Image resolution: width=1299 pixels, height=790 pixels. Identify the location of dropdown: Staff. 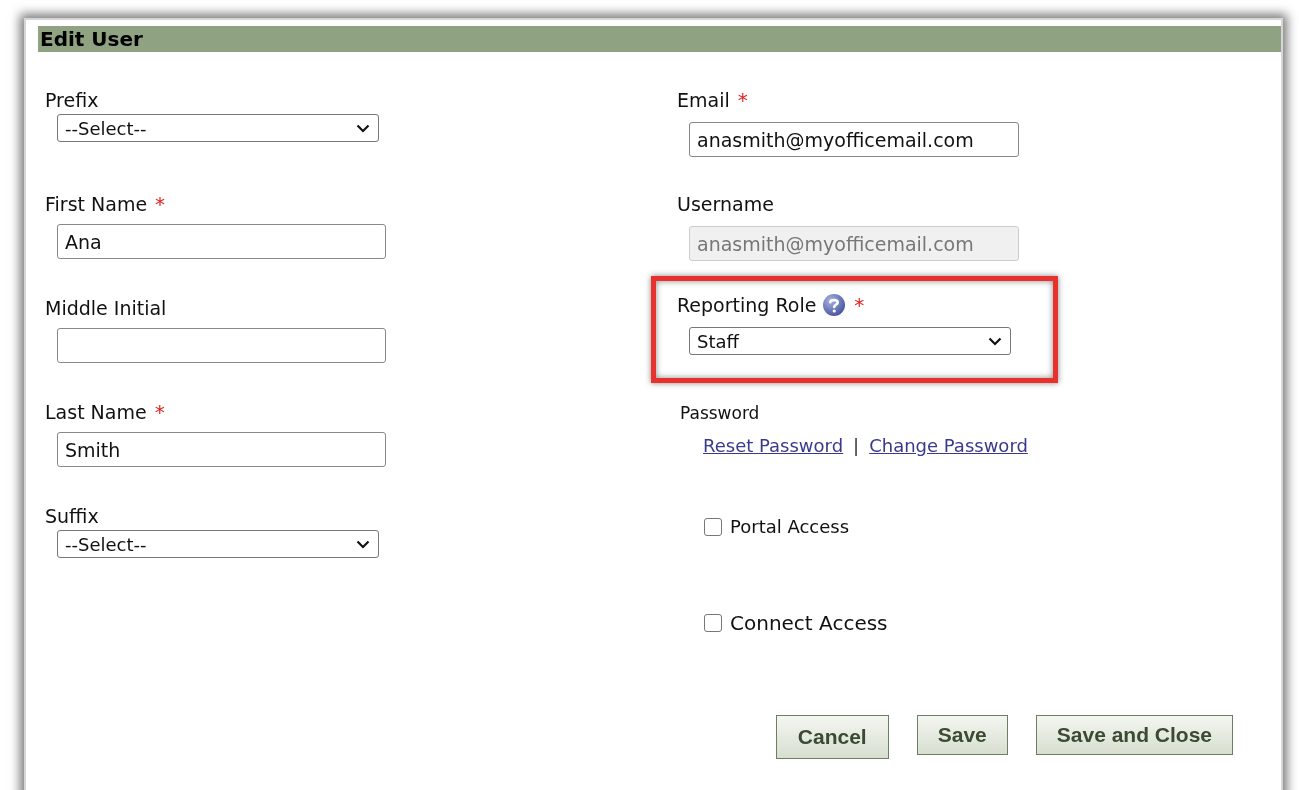
(850, 341).